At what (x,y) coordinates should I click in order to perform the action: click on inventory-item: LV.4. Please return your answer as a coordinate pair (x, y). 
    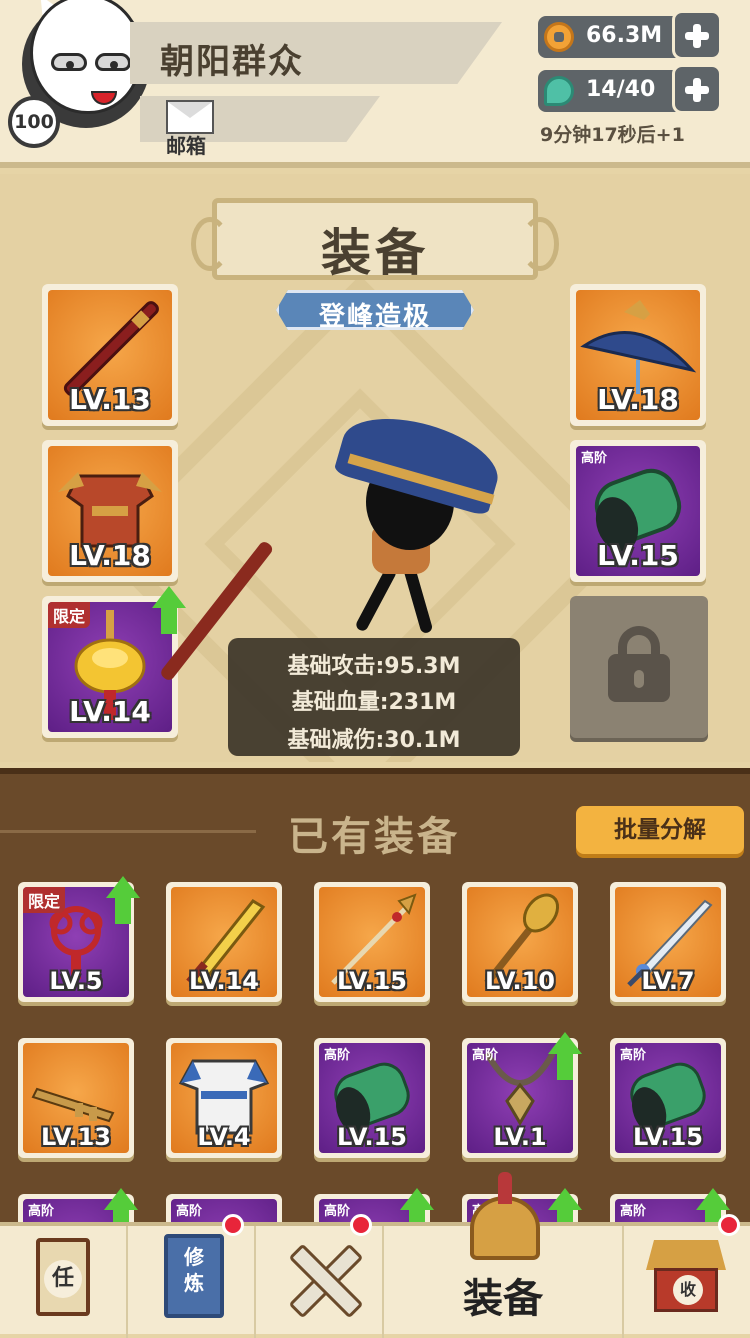
    Looking at the image, I should click on (224, 1098).